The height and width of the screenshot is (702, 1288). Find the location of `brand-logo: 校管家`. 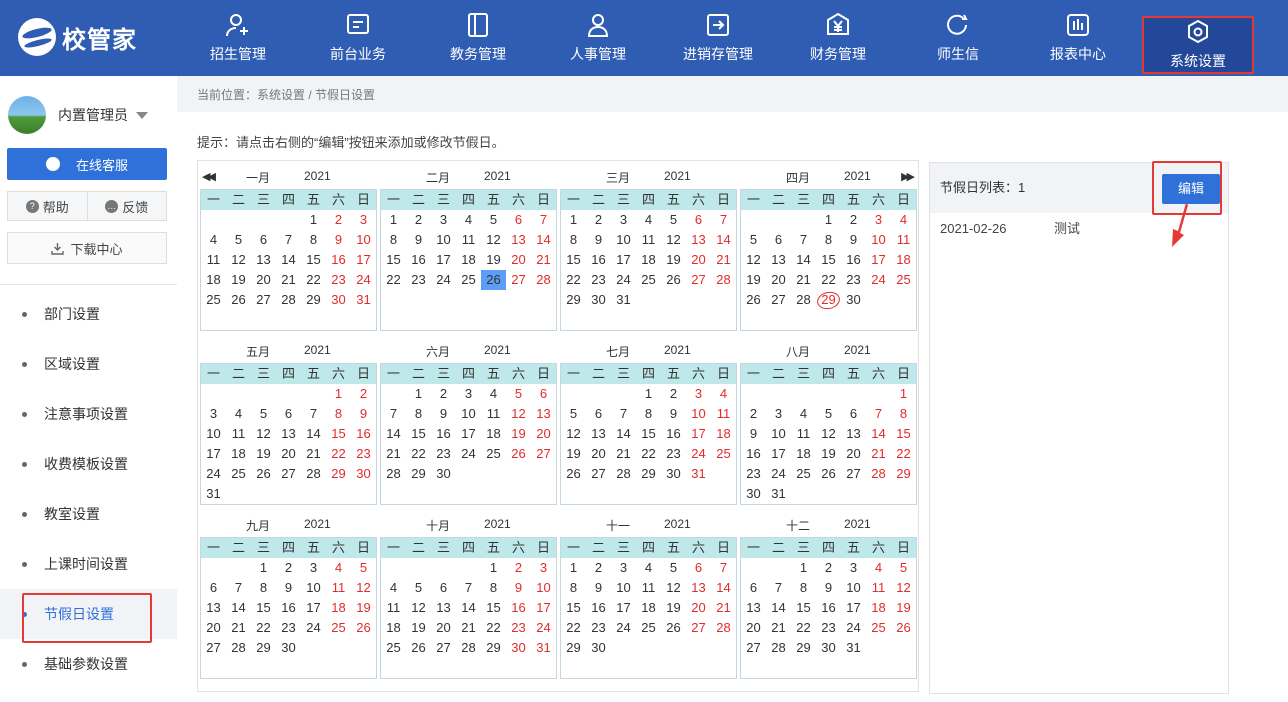

brand-logo: 校管家 is located at coordinates (77, 37).